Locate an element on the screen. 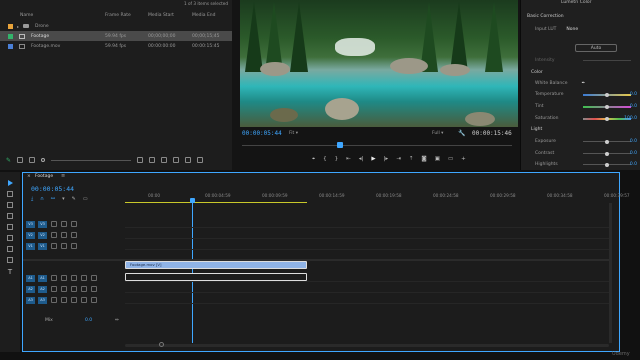  rectangle-tool-icon is located at coordinates (10, 249).